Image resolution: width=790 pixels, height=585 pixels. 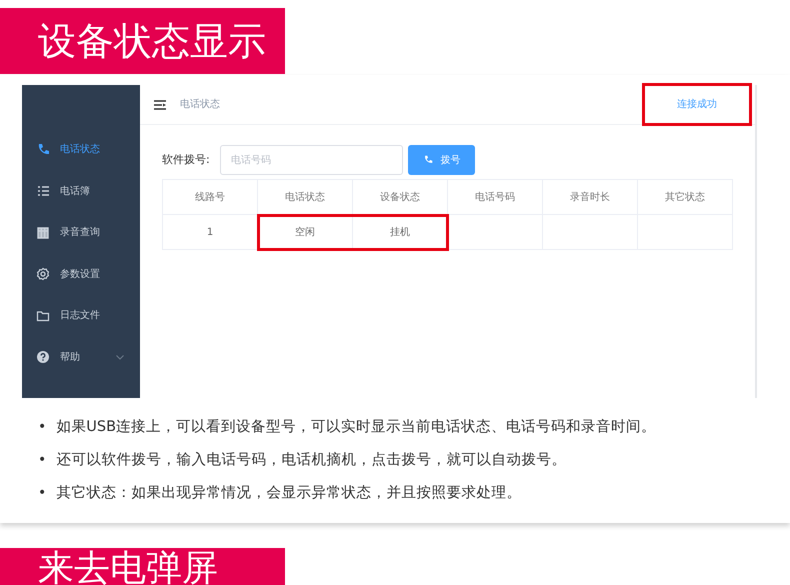 I want to click on menu-label: 日志文件, so click(x=80, y=316).